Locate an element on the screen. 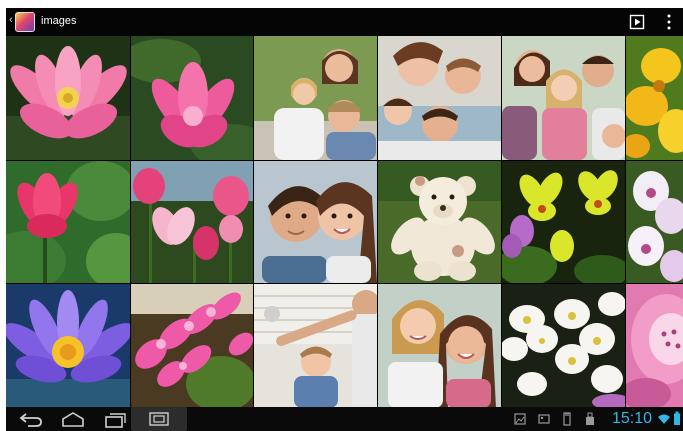 The width and height of the screenshot is (683, 431). screenshot-icon is located at coordinates (159, 419).